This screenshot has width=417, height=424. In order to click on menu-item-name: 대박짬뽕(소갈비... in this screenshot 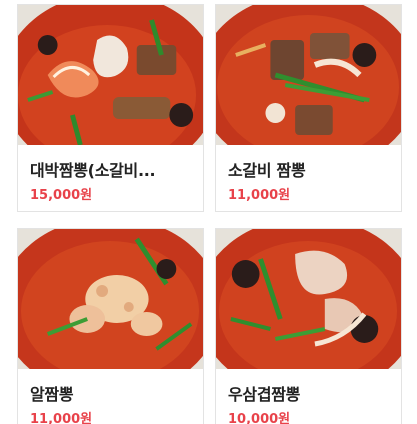, I will do `click(93, 170)`.